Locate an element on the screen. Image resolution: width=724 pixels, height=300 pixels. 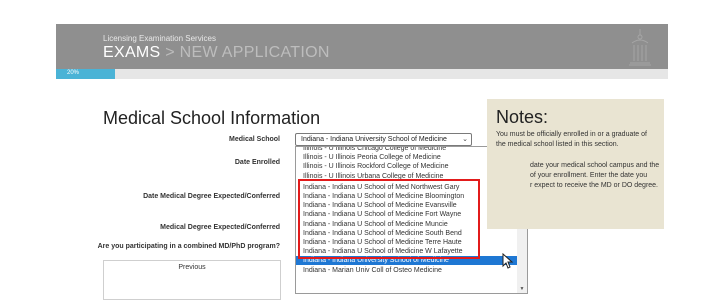
medical-school-label: Medical School is located at coordinates (254, 139).